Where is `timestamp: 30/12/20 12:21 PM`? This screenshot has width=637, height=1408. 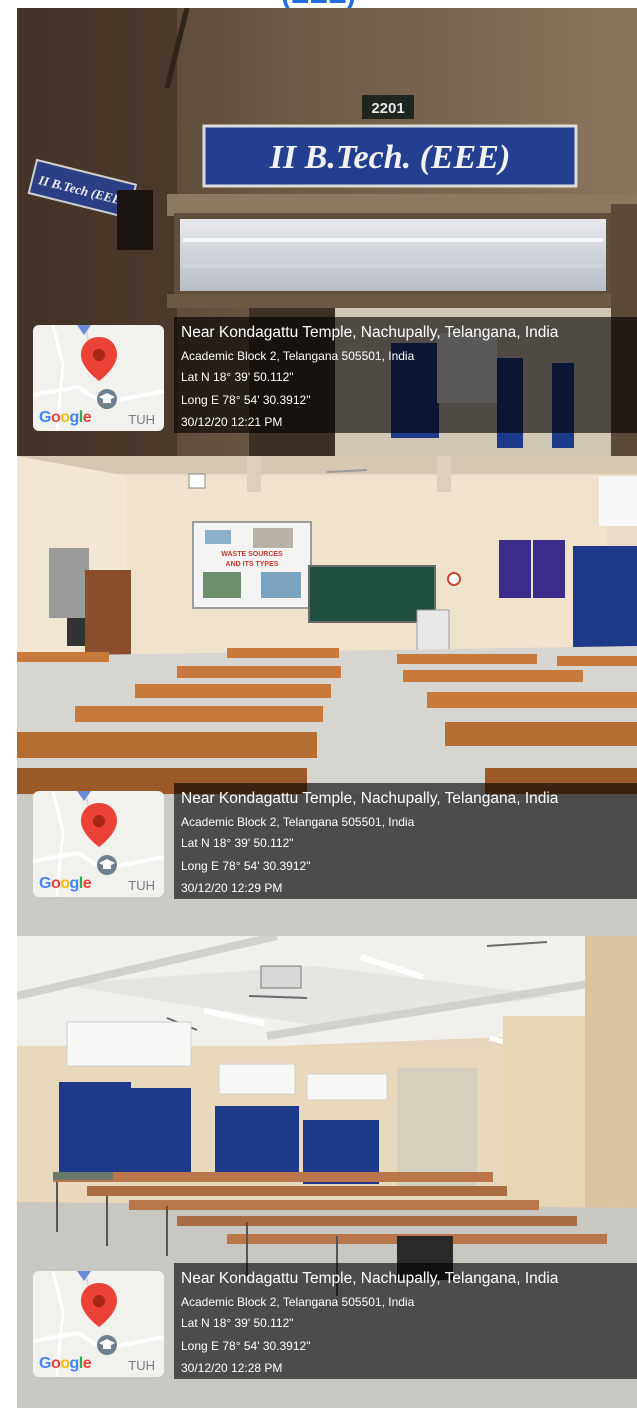 timestamp: 30/12/20 12:21 PM is located at coordinates (232, 422).